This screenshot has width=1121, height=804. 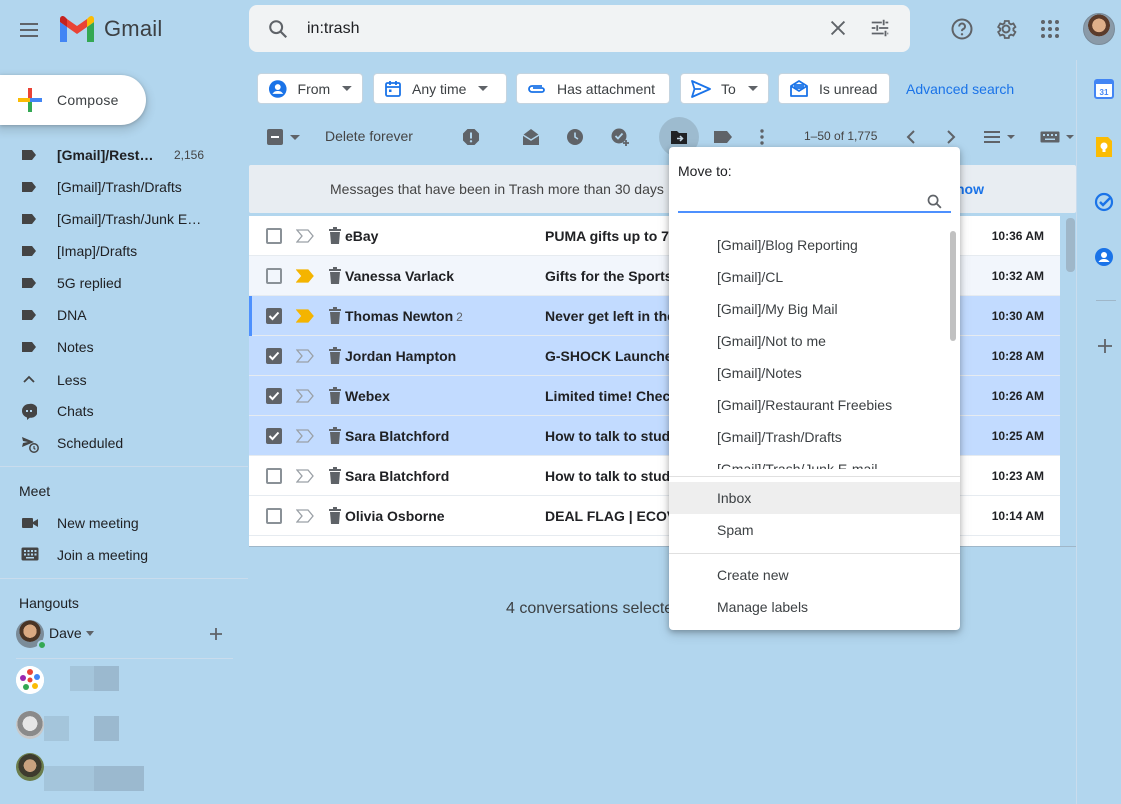 What do you see at coordinates (120, 315) in the screenshot?
I see `sidebar-label-dna: DNA` at bounding box center [120, 315].